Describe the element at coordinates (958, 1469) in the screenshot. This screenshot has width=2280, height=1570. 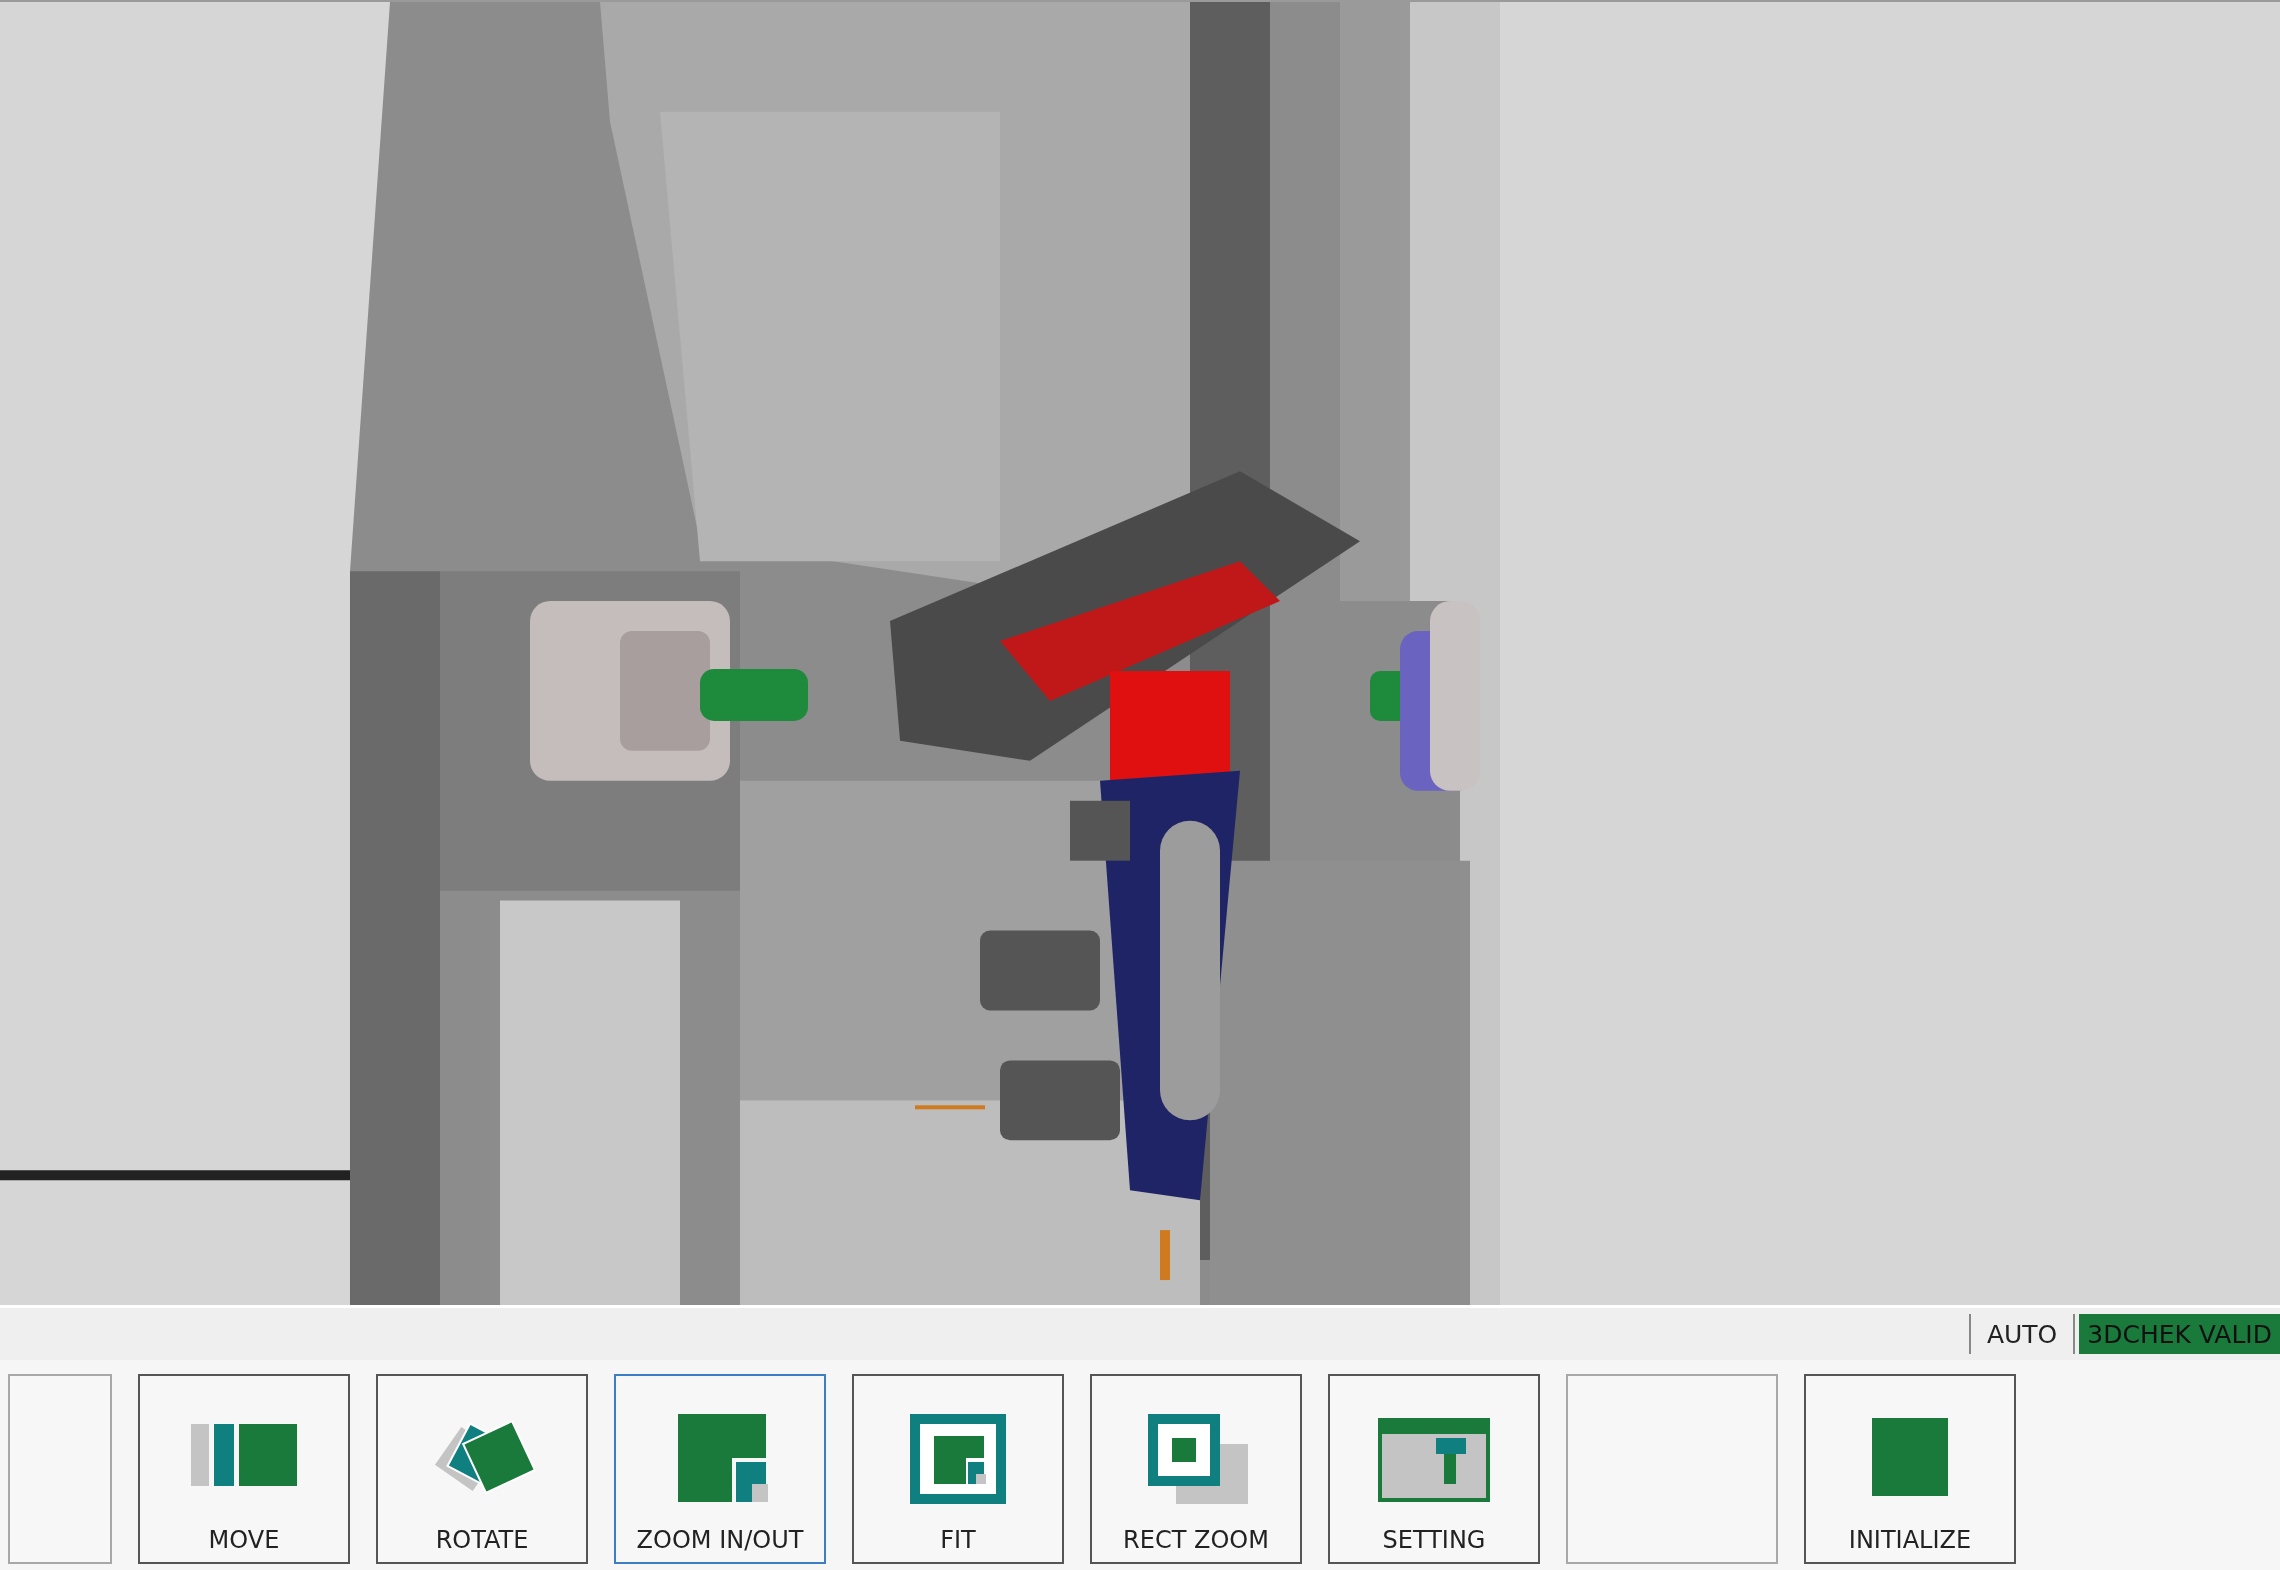
I see `toolbar-button: FIT` at that location.